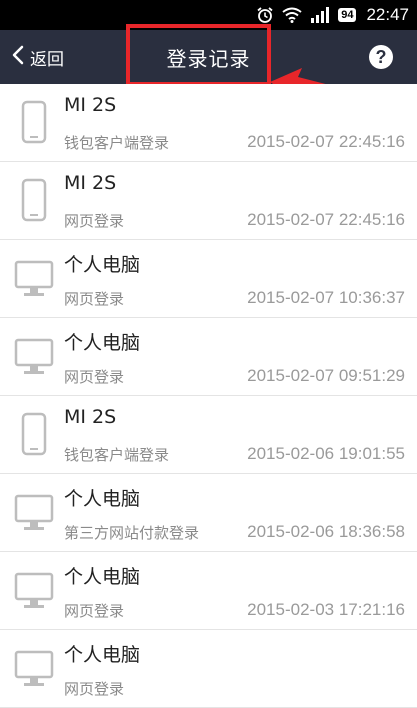 The width and height of the screenshot is (417, 708). Describe the element at coordinates (292, 15) in the screenshot. I see `wifi-icon` at that location.